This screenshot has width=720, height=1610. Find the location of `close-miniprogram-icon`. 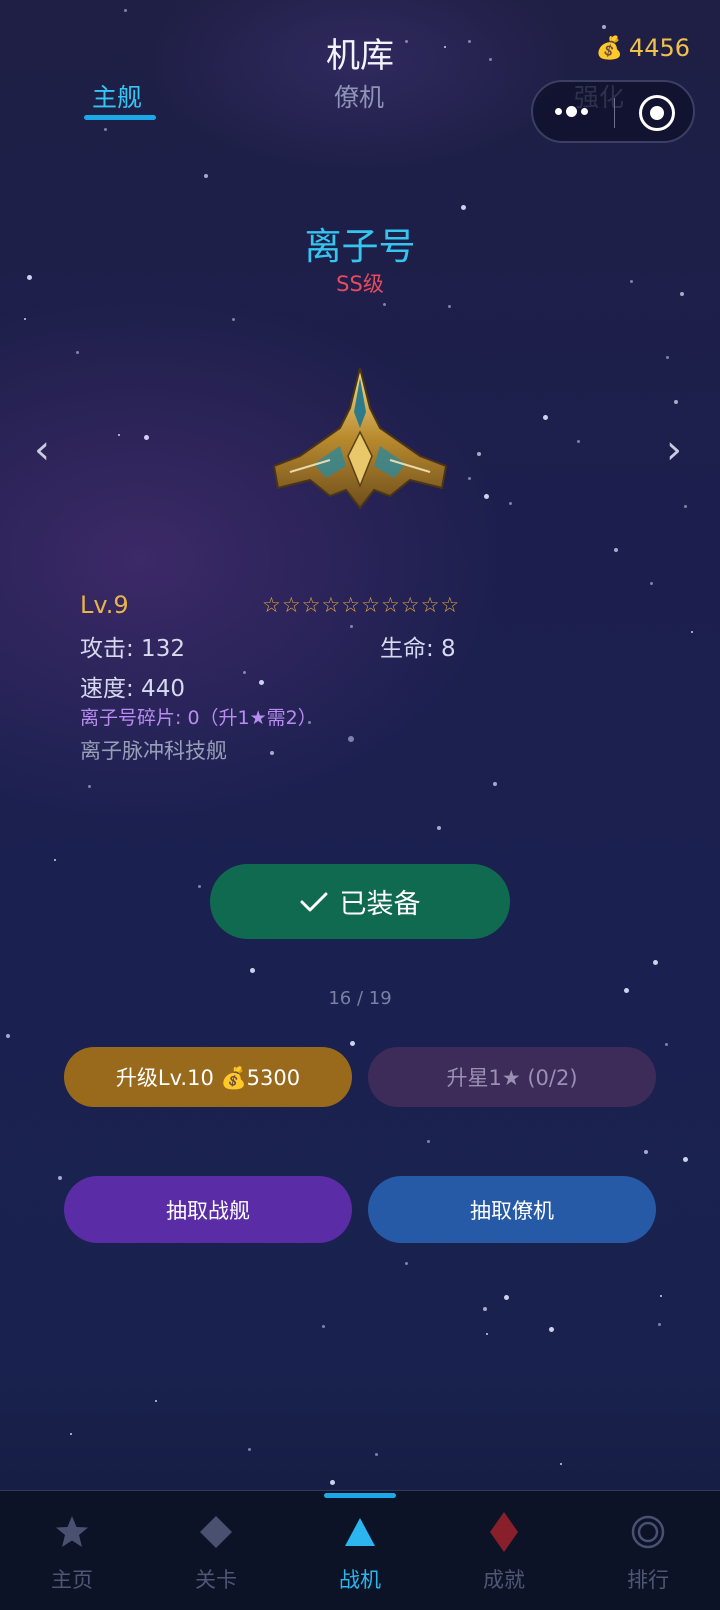

close-miniprogram-icon is located at coordinates (657, 113).